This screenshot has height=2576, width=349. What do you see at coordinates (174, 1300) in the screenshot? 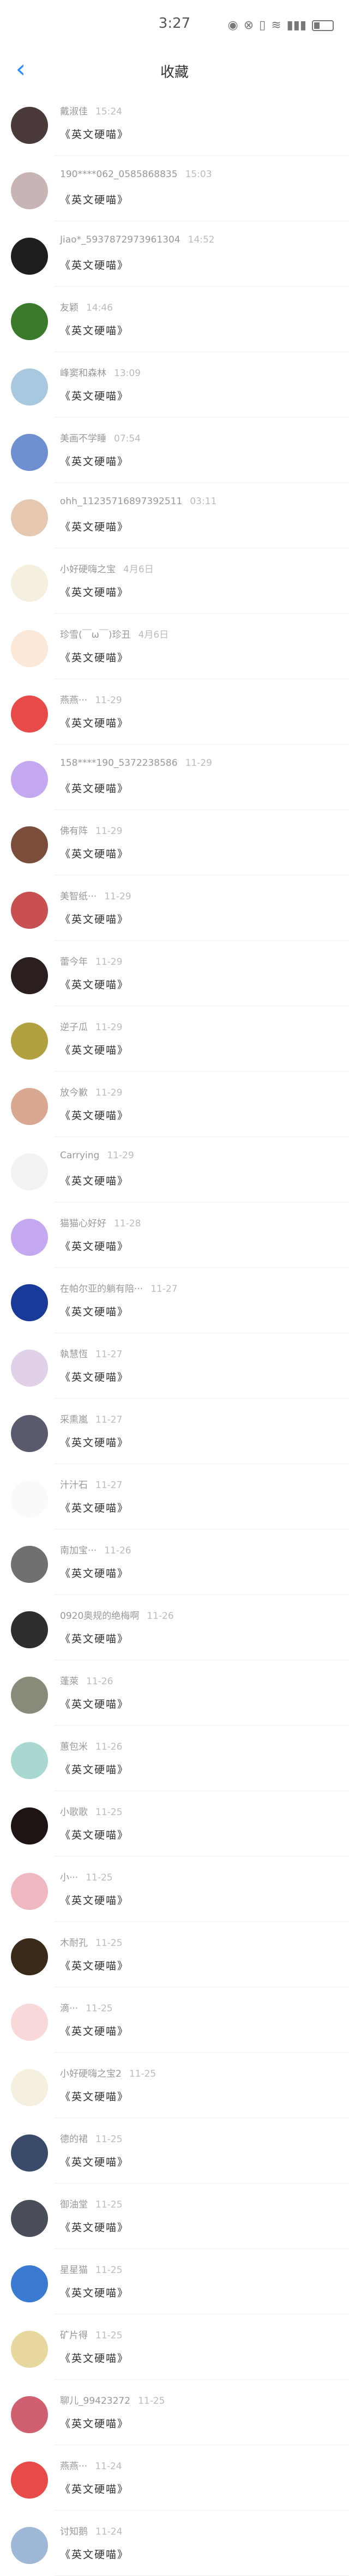
I see `list-item: 在帕尔亚的躺有陪··· 11-27 《英文硬喵》` at bounding box center [174, 1300].